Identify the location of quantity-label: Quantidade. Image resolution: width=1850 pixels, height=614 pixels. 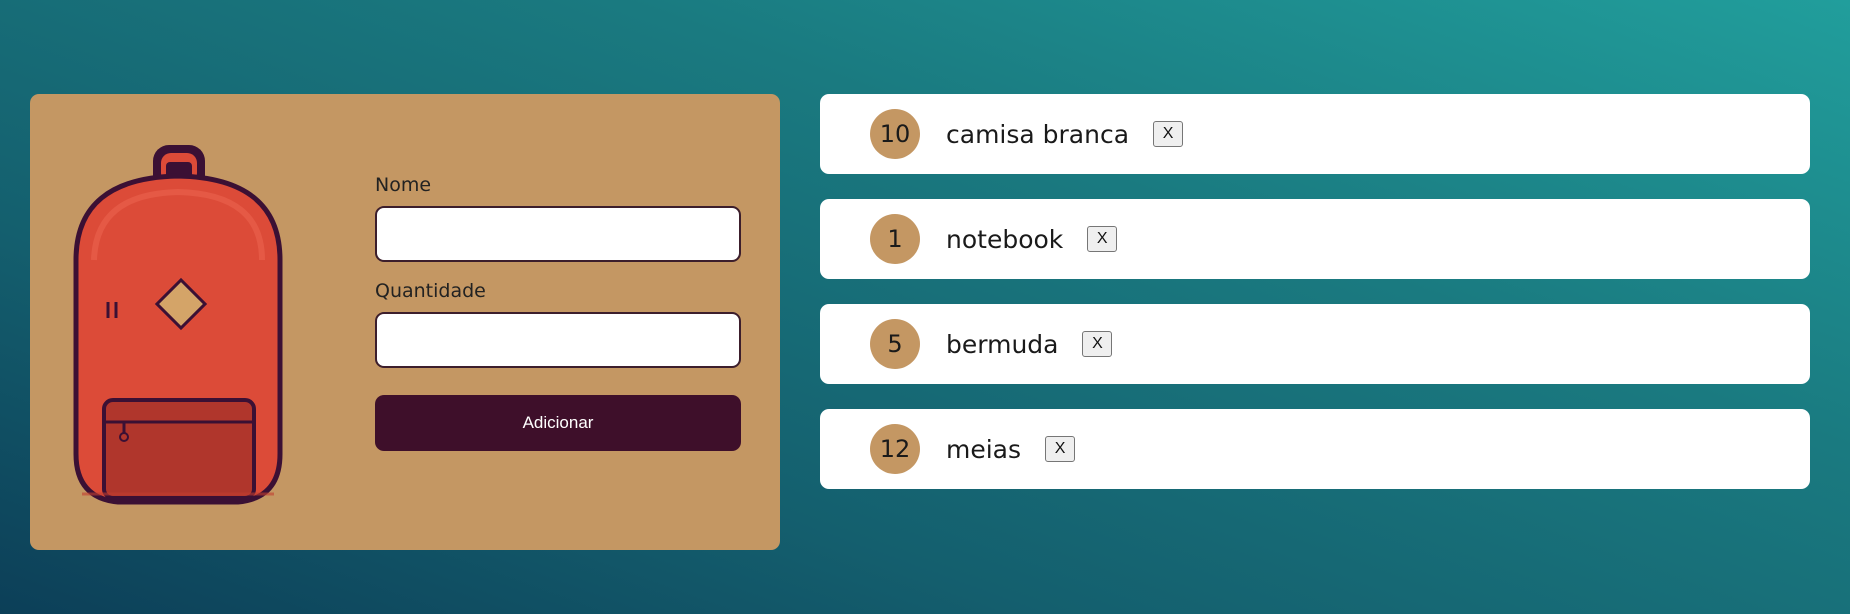
(430, 291).